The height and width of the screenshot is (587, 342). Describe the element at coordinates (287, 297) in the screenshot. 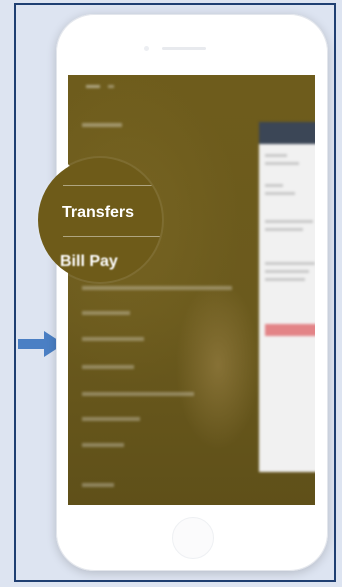

I see `content-panel` at that location.